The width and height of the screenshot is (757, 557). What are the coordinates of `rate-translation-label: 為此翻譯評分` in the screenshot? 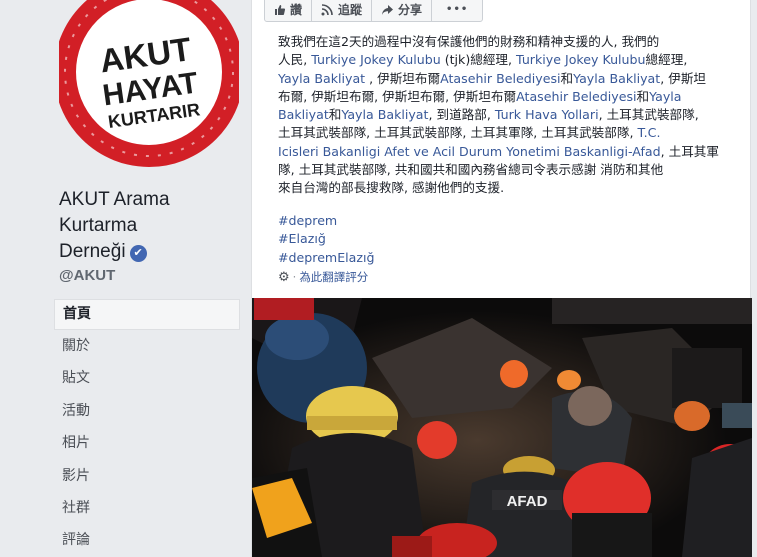 It's located at (334, 277).